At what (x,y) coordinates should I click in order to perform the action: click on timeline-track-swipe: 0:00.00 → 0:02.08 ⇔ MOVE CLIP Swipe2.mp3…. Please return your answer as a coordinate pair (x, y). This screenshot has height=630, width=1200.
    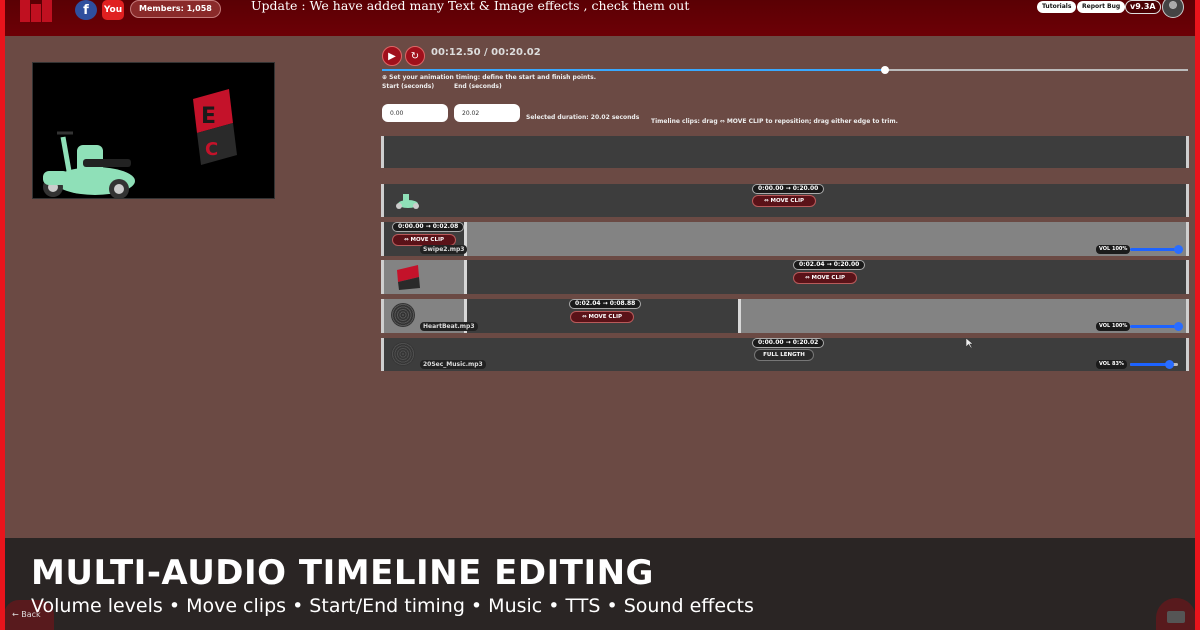
    Looking at the image, I should click on (785, 239).